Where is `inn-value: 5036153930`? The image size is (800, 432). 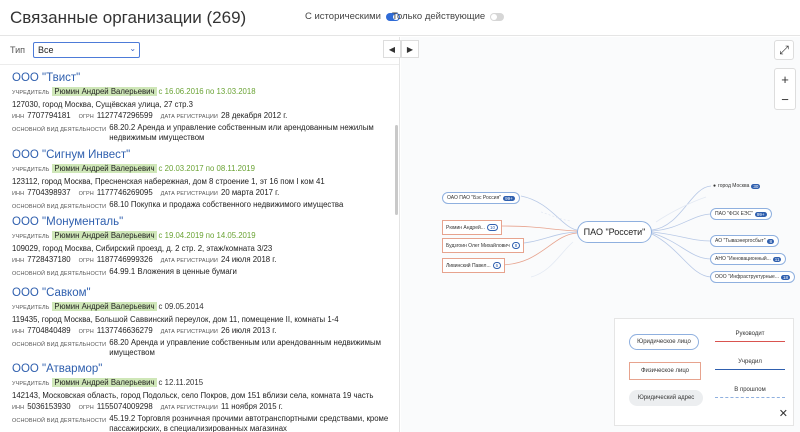
inn-value: 5036153930 is located at coordinates (49, 406).